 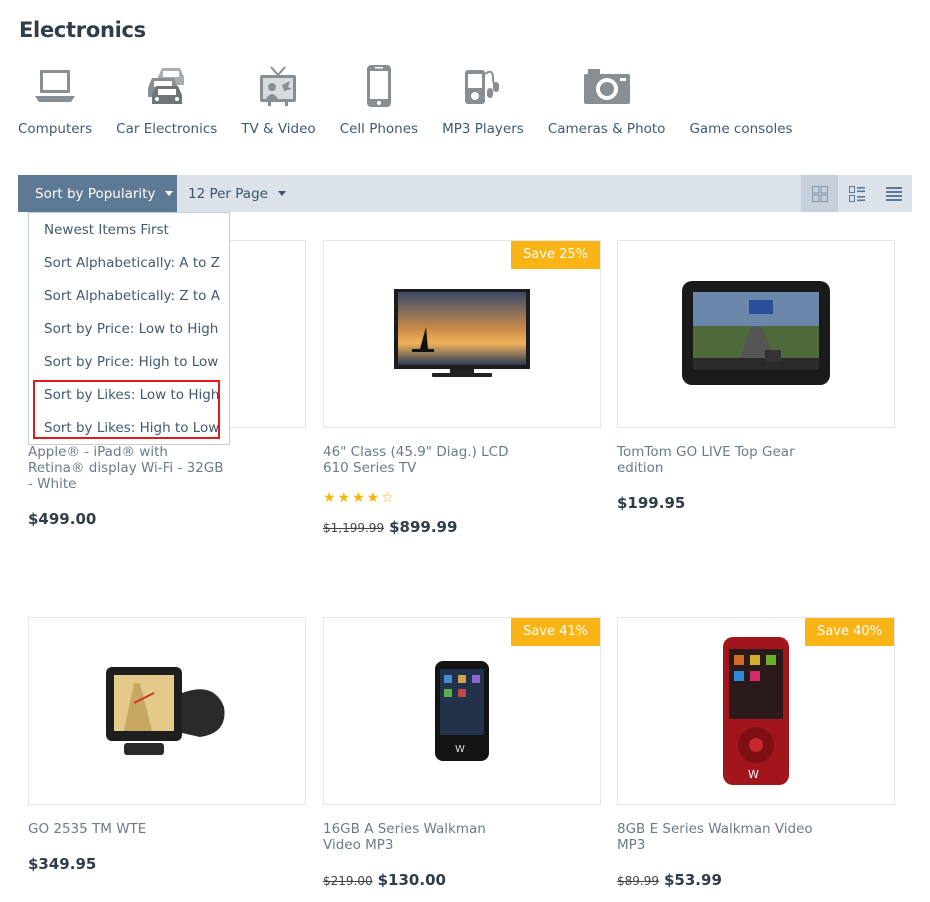 I want to click on list-view-icon, so click(x=893, y=193).